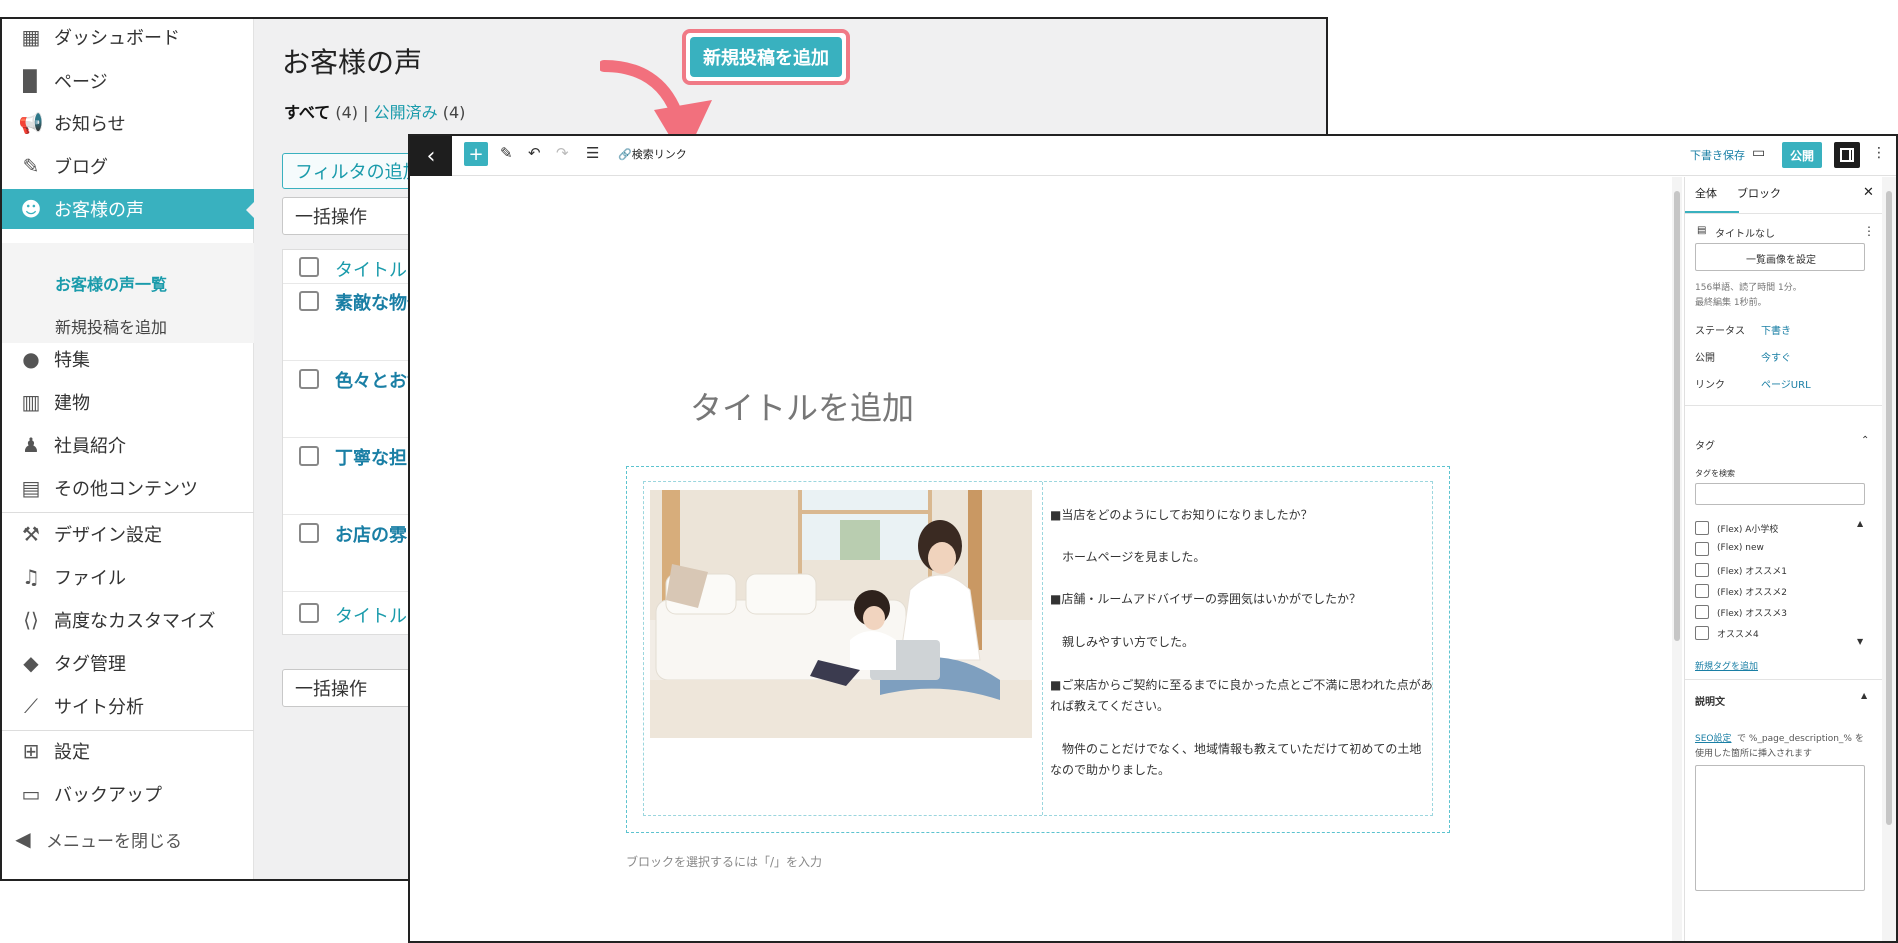  What do you see at coordinates (1122, 642) in the screenshot?
I see `qa-text: 親しみやすい方でした。` at bounding box center [1122, 642].